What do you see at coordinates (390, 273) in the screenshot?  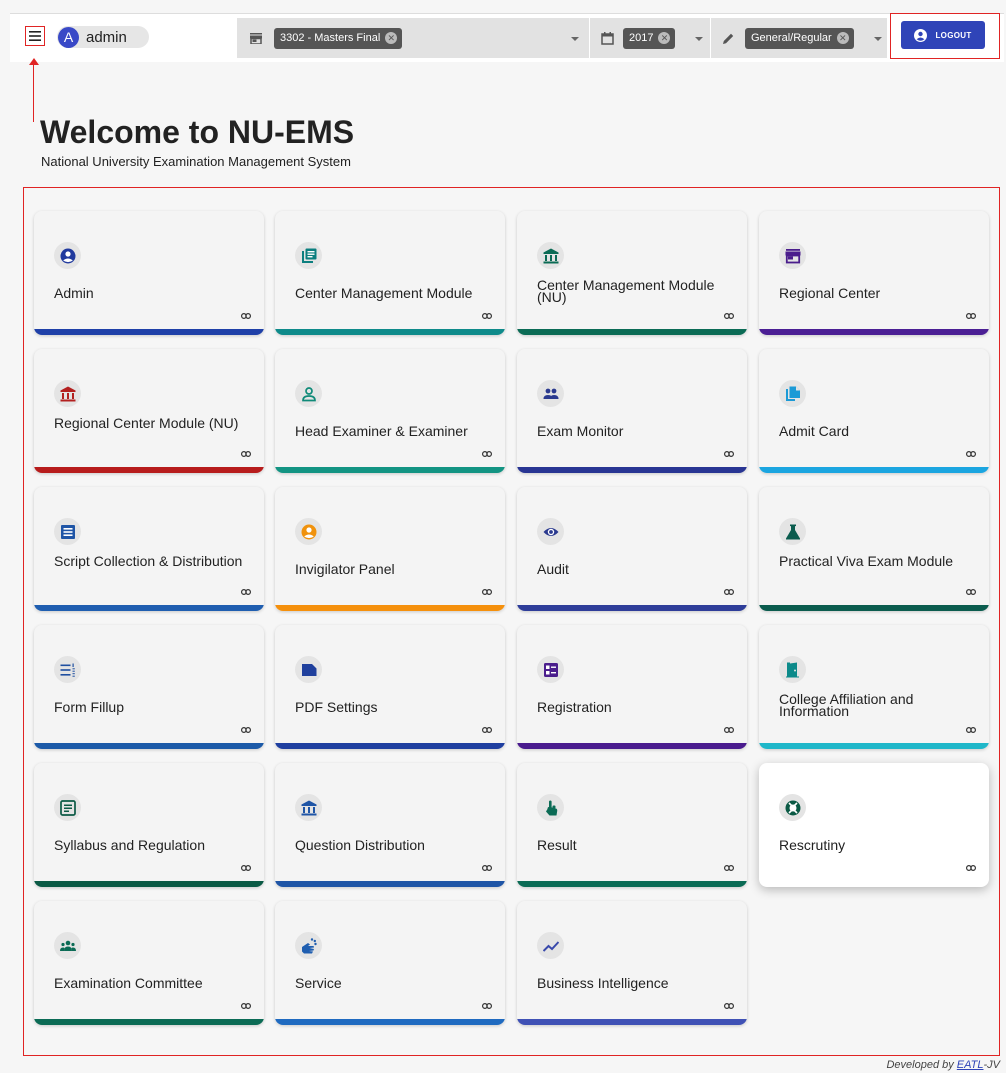 I see `module-card: Center Management Module` at bounding box center [390, 273].